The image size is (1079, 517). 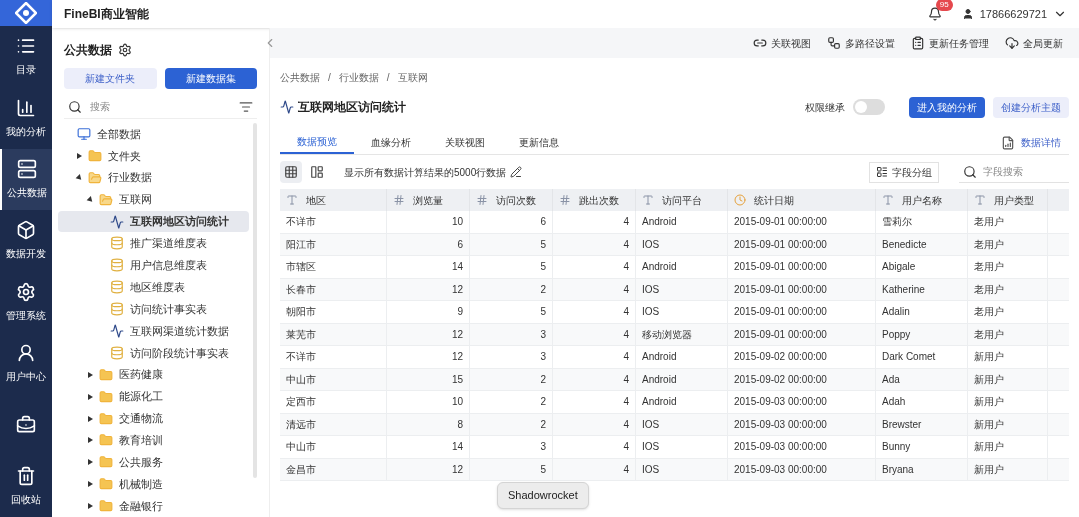 I want to click on notification-badge: 95, so click(x=944, y=5).